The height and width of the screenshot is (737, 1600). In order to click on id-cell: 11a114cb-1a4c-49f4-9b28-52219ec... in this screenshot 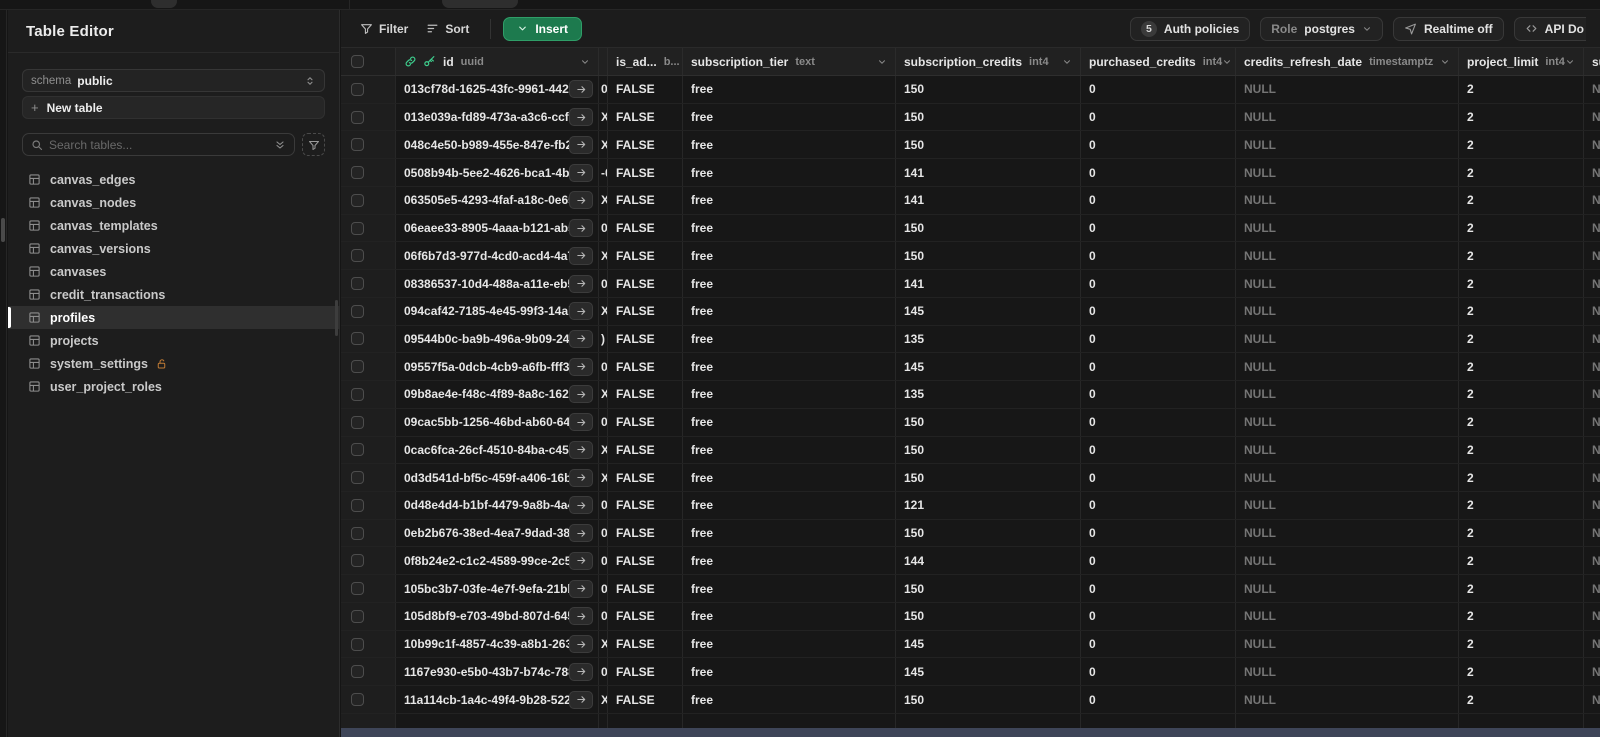, I will do `click(497, 699)`.